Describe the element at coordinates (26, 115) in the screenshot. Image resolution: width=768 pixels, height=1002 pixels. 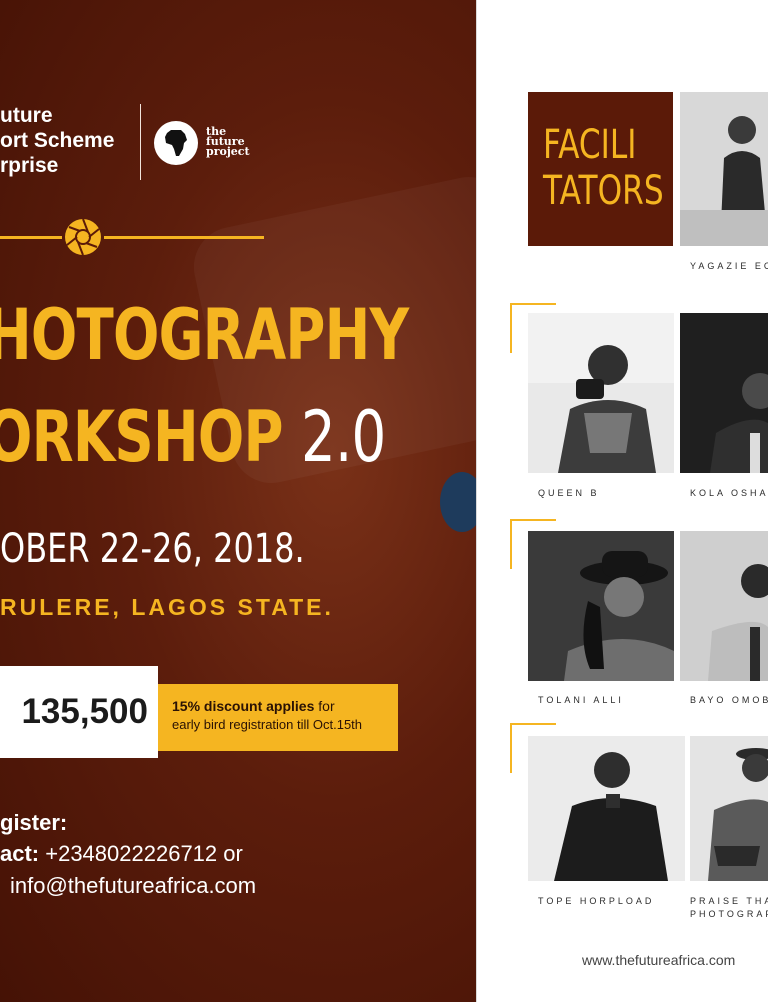
I see `brand-name-line1: uture` at that location.